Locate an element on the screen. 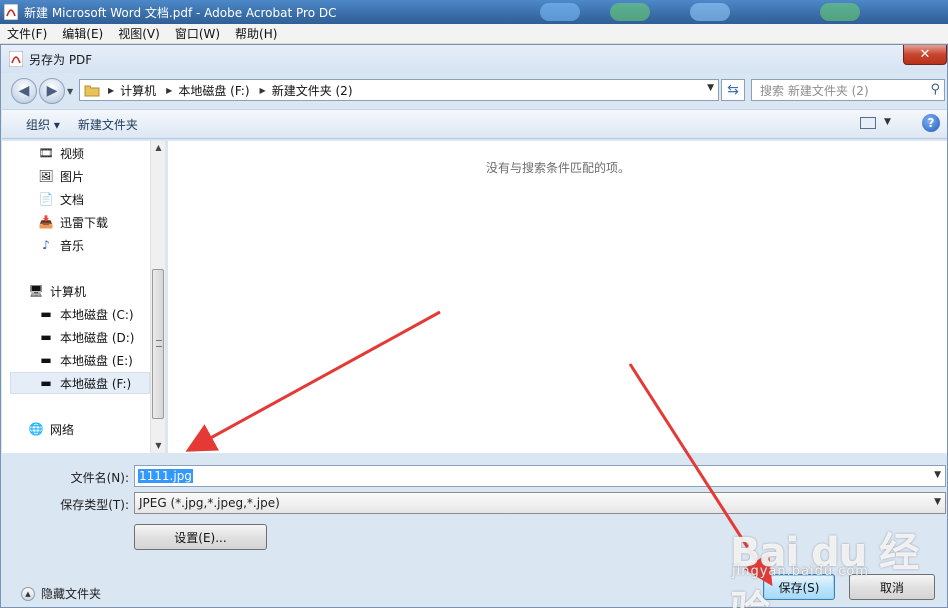 The image size is (948, 608). dialog-title-bar: 另存为 PDF ✕ is located at coordinates (474, 59).